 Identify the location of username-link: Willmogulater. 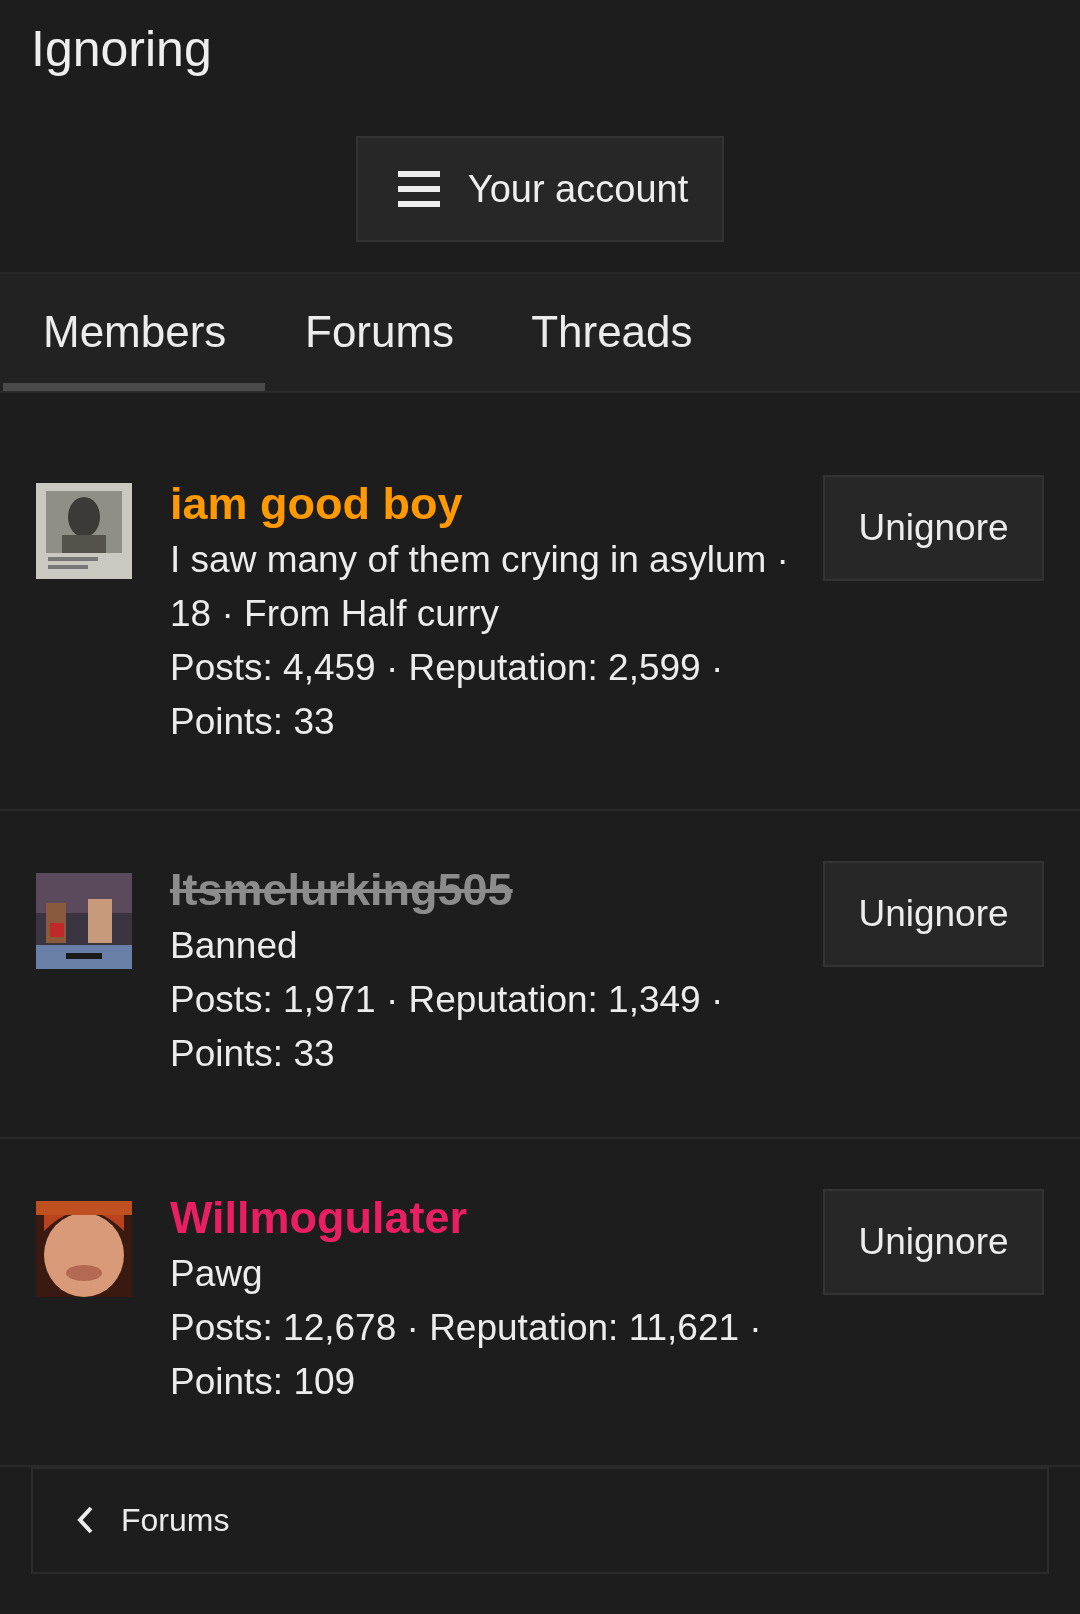
(319, 1217).